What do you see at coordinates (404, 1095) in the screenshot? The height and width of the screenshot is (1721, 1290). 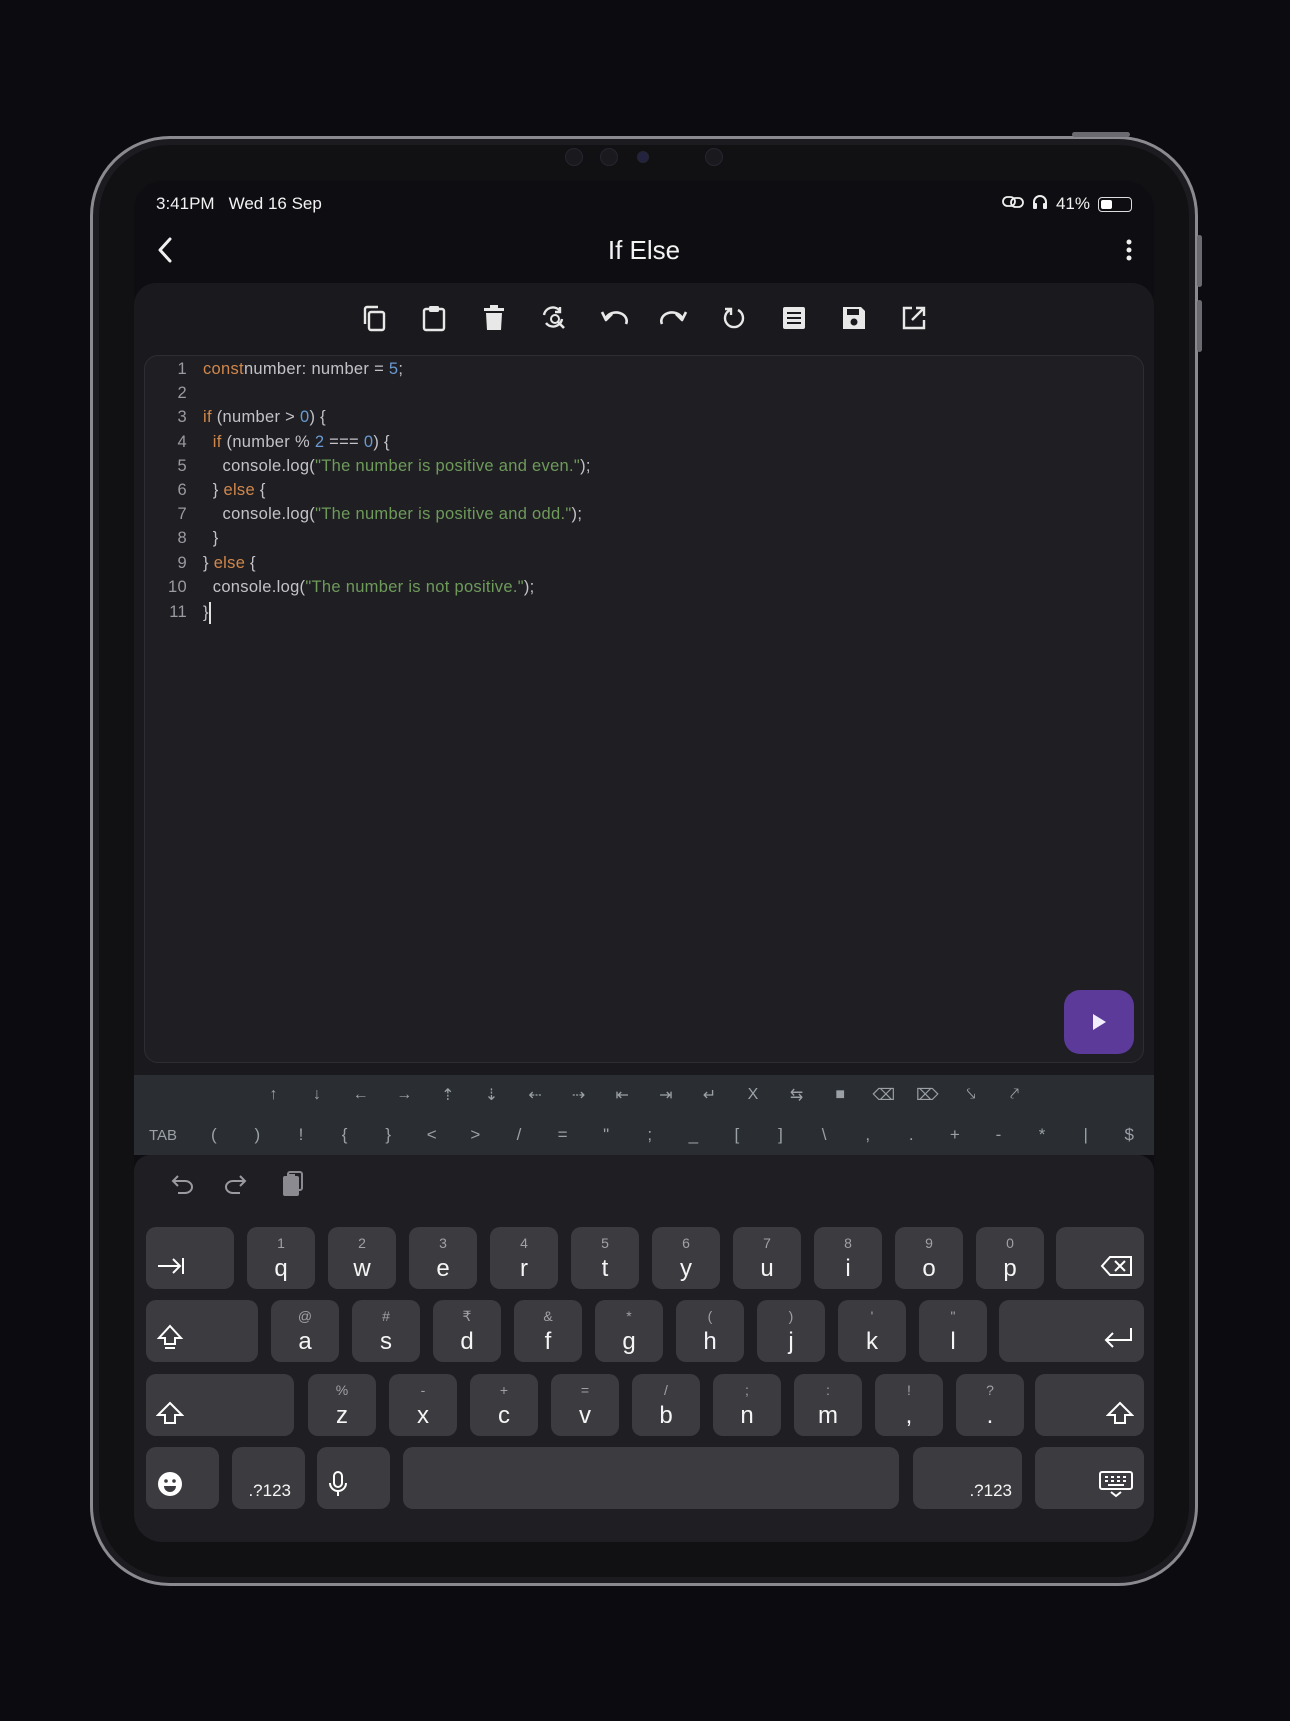 I see `extra-key: →` at bounding box center [404, 1095].